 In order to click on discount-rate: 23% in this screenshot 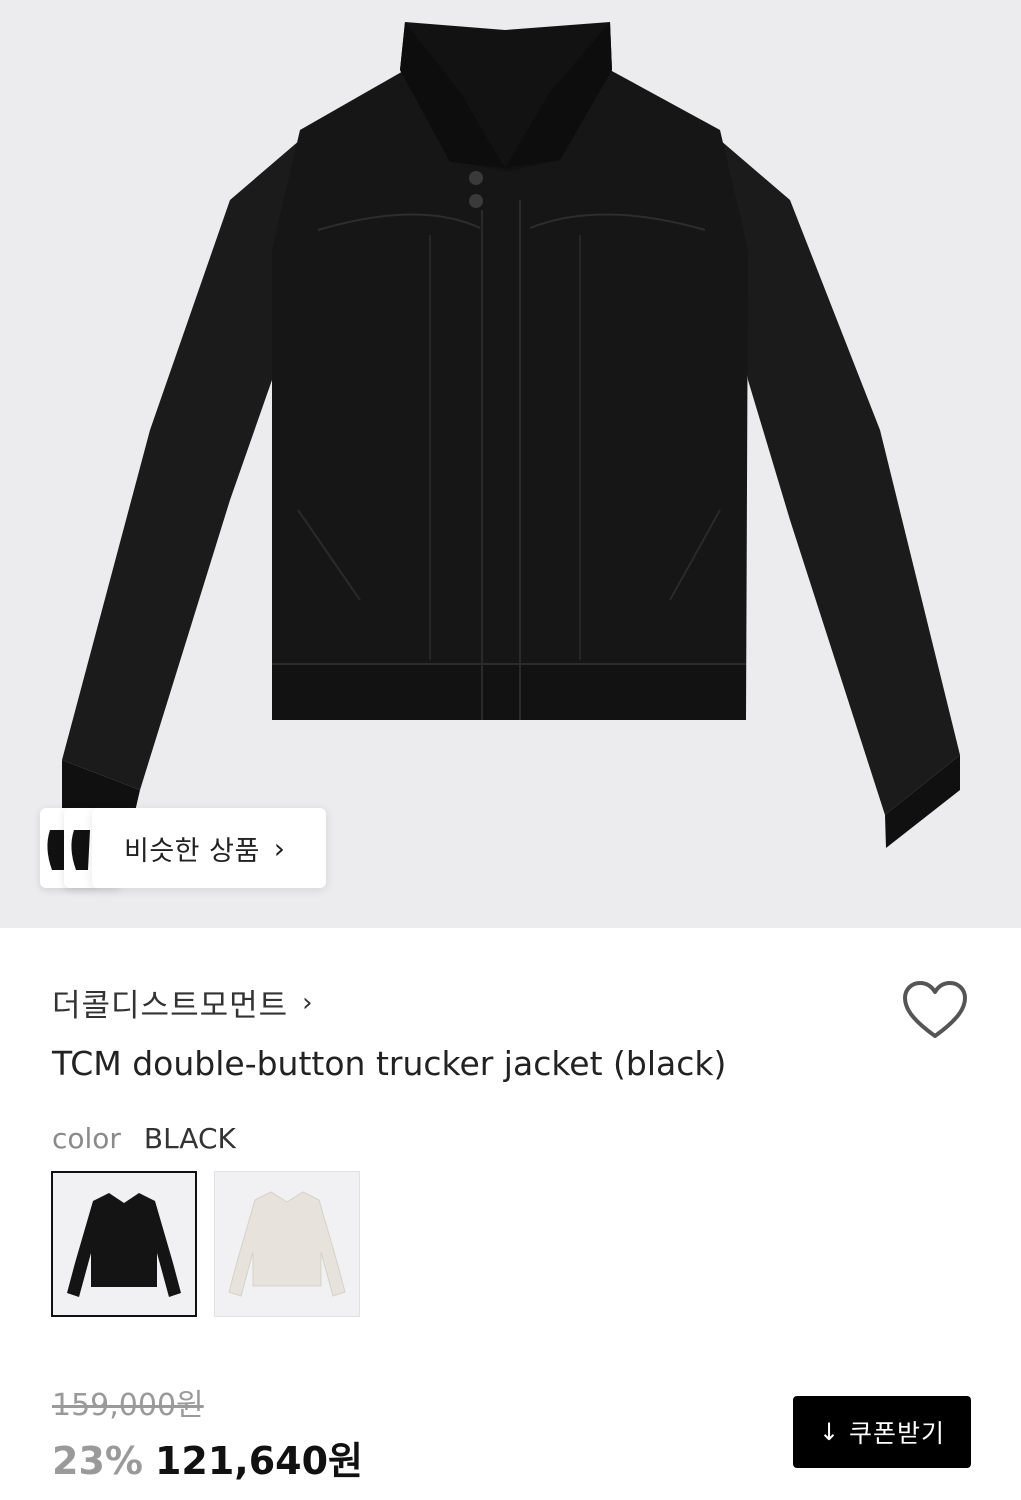, I will do `click(97, 1461)`.